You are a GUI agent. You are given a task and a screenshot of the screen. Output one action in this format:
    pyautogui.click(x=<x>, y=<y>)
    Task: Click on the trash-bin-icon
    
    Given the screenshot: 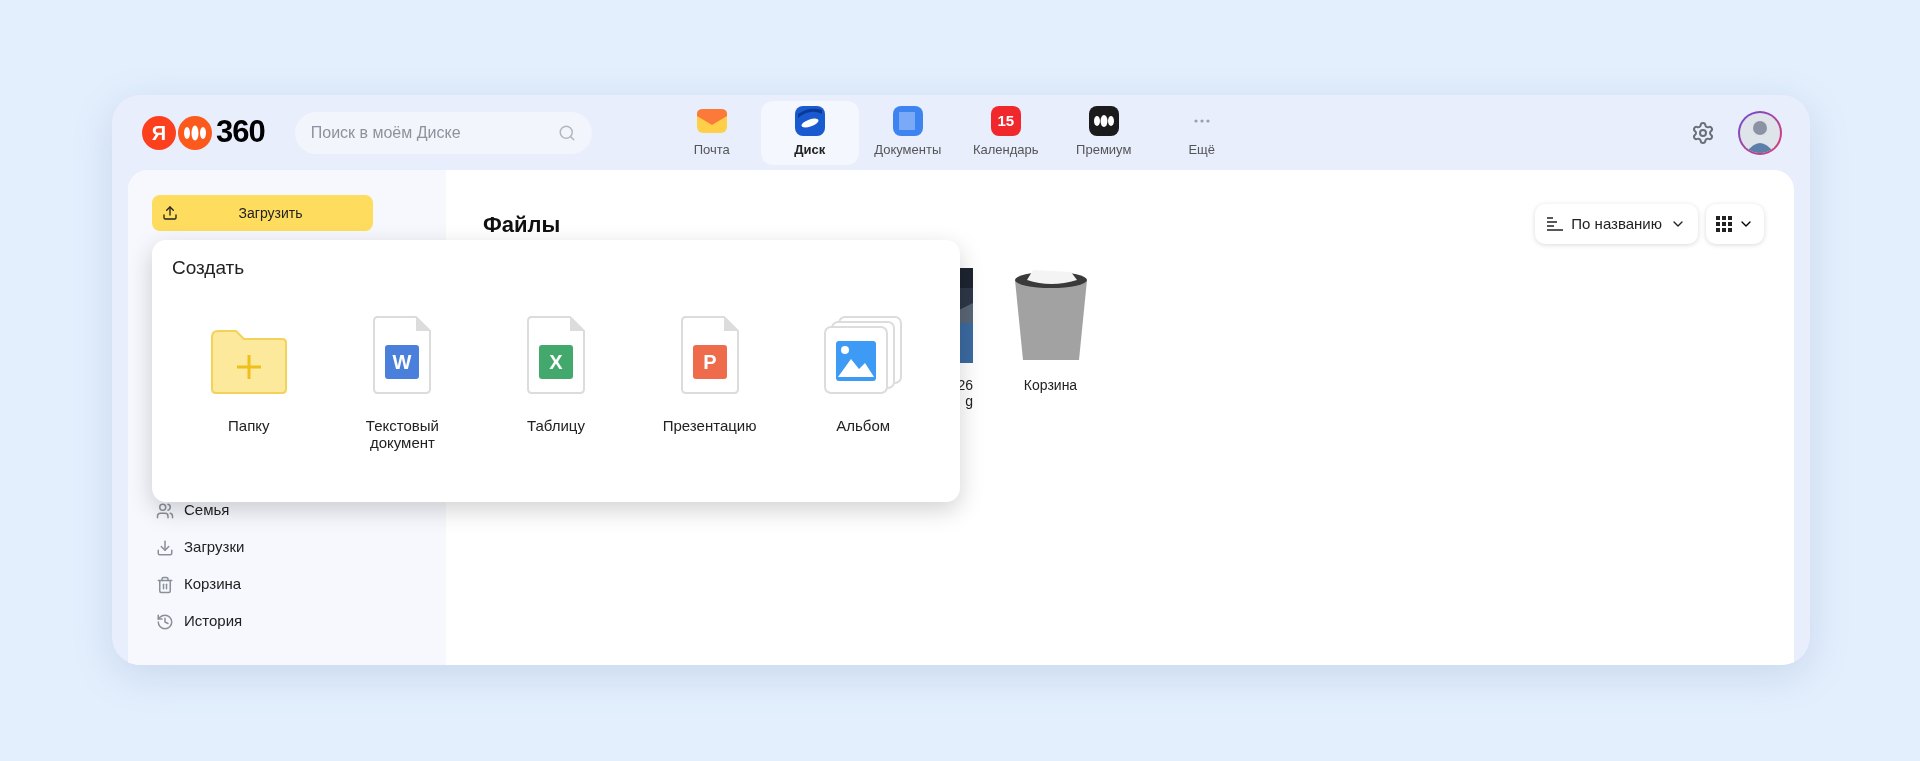 What is the action you would take?
    pyautogui.click(x=1050, y=315)
    